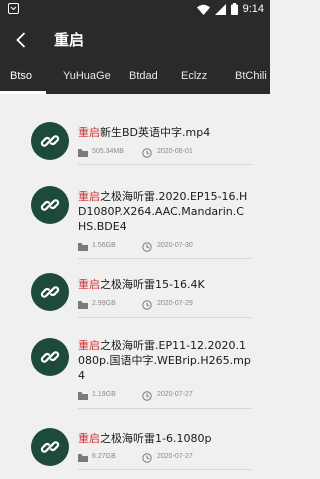  What do you see at coordinates (87, 76) in the screenshot?
I see `tab-yuhuage: YuHuaGe` at bounding box center [87, 76].